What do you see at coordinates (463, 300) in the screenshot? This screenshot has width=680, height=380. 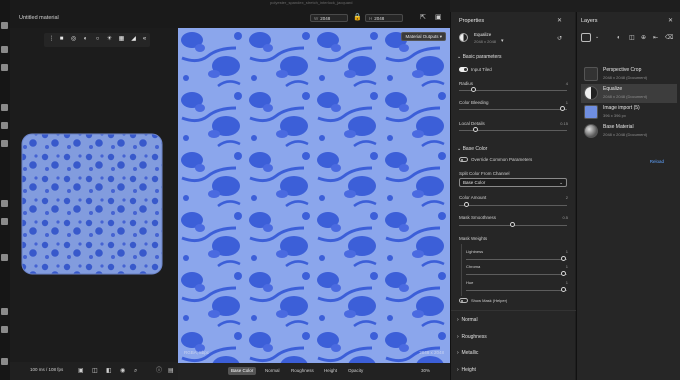 I see `show-mask-toggle` at bounding box center [463, 300].